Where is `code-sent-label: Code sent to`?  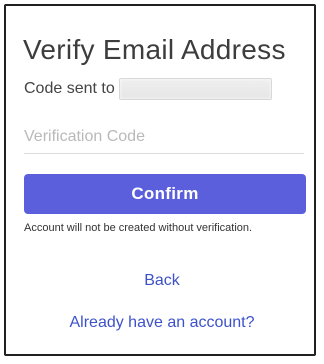
code-sent-label: Code sent to is located at coordinates (69, 88).